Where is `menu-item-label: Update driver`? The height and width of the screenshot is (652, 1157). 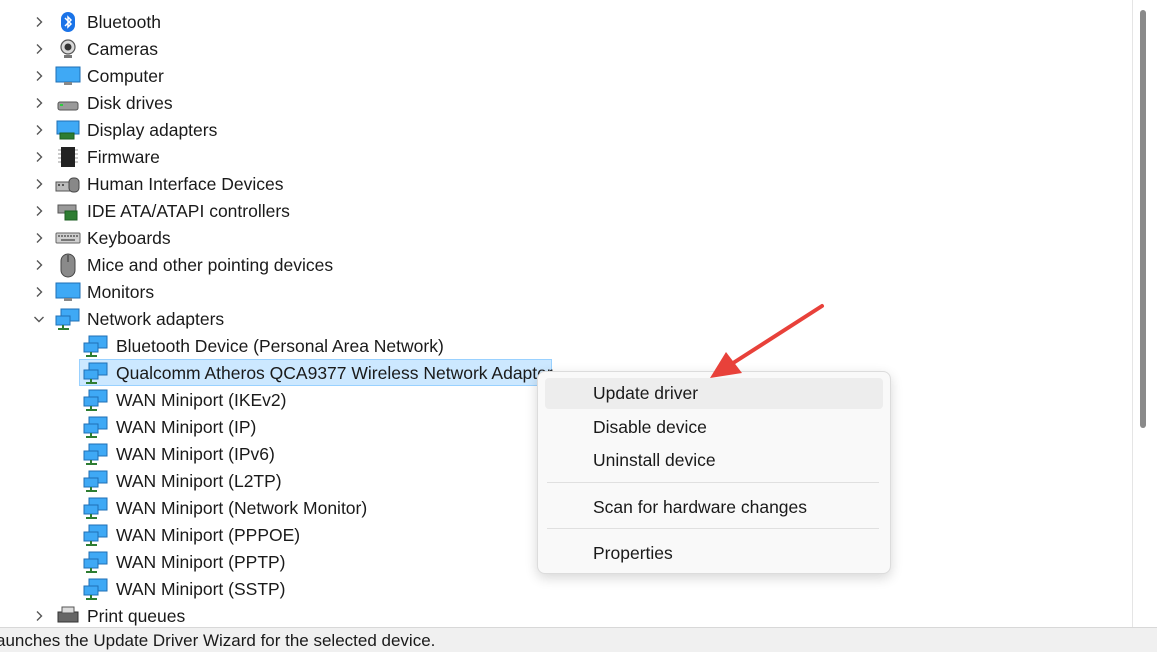
menu-item-label: Update driver is located at coordinates (646, 393).